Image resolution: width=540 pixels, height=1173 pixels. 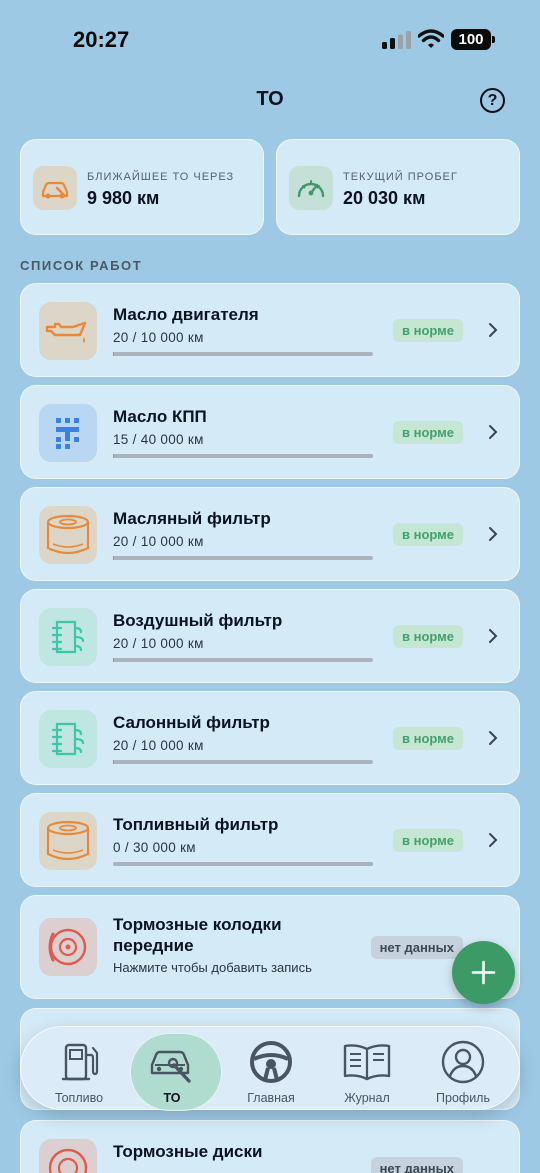 What do you see at coordinates (473, 39) in the screenshot?
I see `battery-indicator: 100` at bounding box center [473, 39].